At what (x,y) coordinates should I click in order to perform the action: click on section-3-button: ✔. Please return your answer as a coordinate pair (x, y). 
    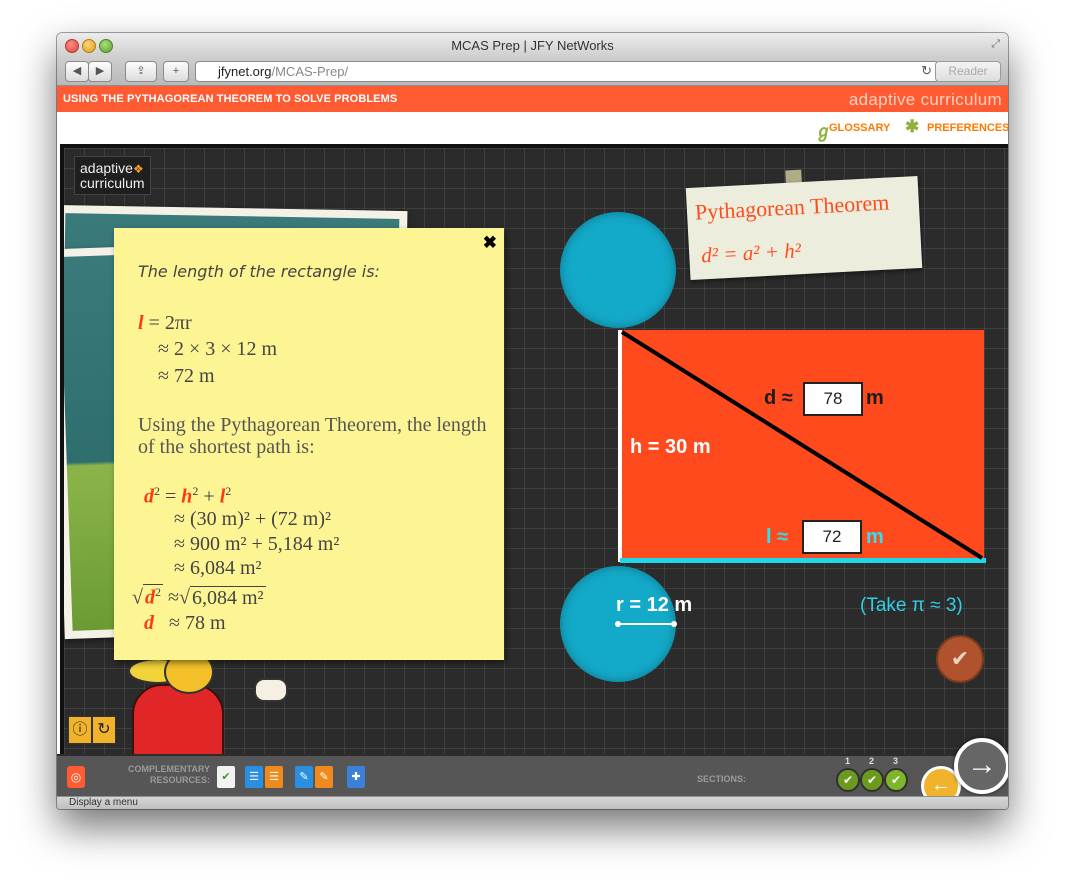
    Looking at the image, I should click on (896, 780).